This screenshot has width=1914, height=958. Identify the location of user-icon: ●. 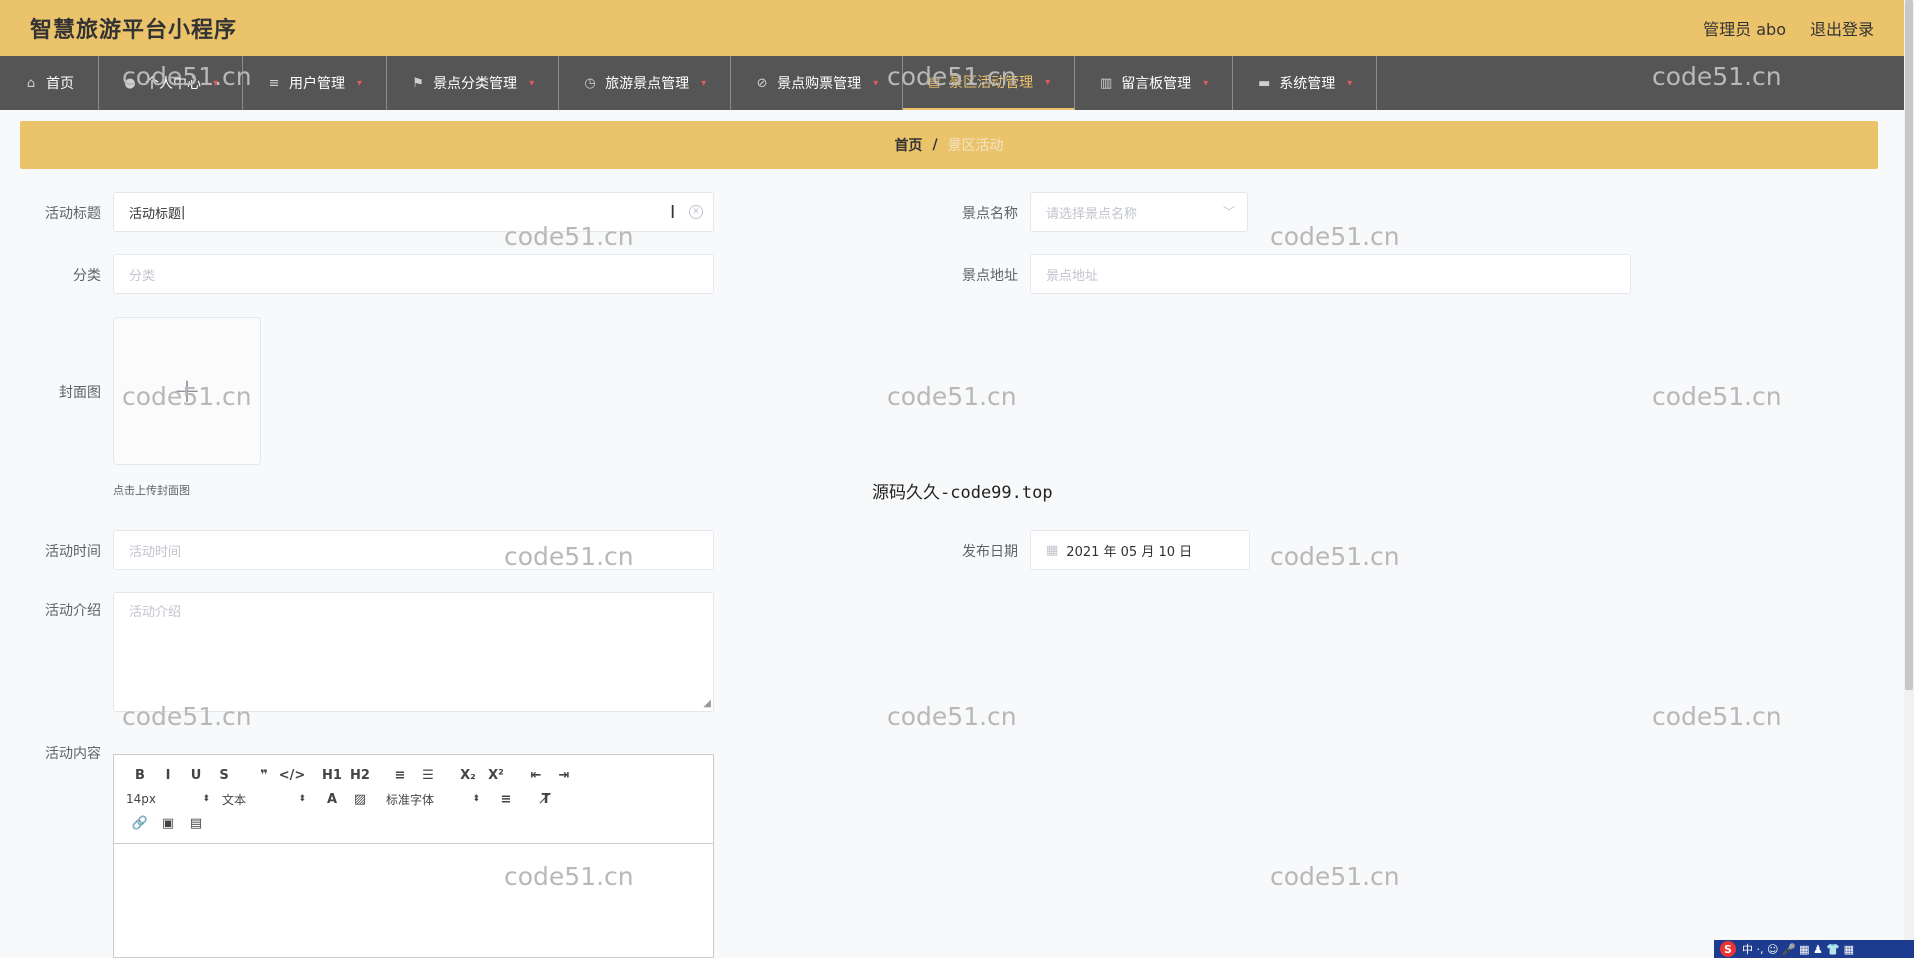
(130, 83).